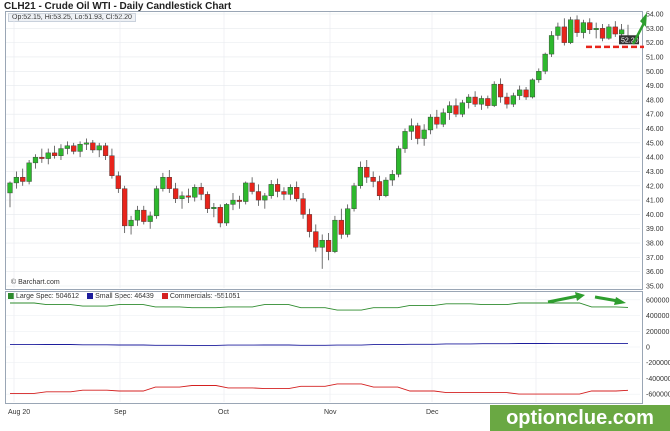 The width and height of the screenshot is (670, 431). Describe the element at coordinates (655, 244) in the screenshot. I see `price-ytick-label: 38.00` at that location.